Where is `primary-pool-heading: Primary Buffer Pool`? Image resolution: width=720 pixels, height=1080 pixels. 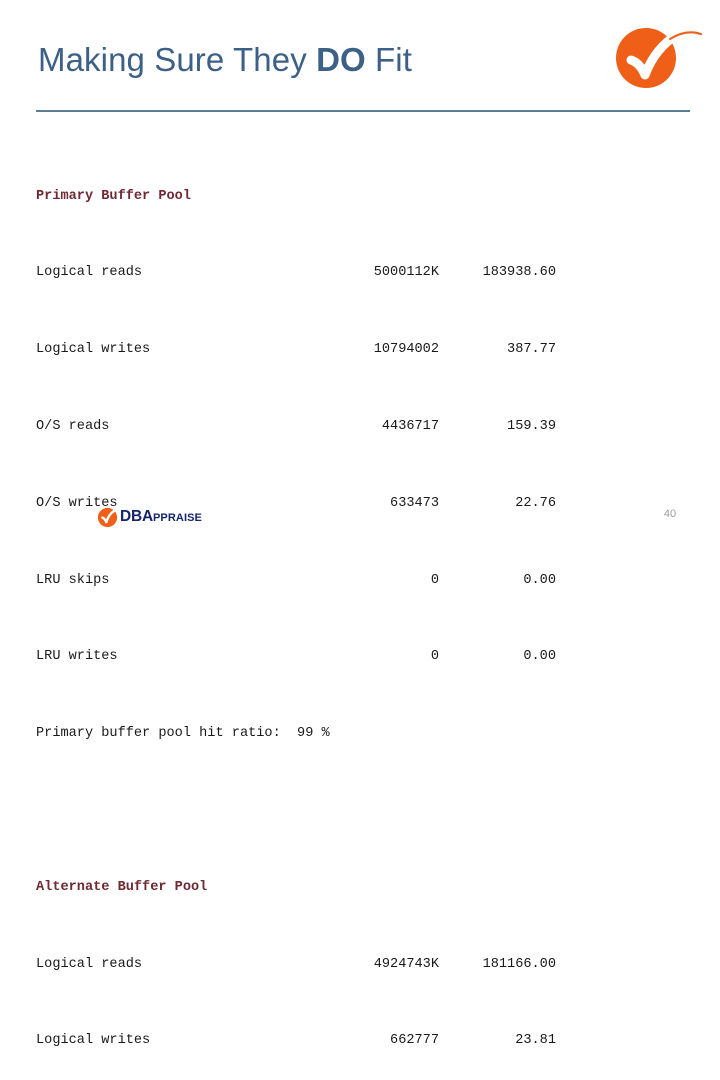 primary-pool-heading: Primary Buffer Pool is located at coordinates (113, 196).